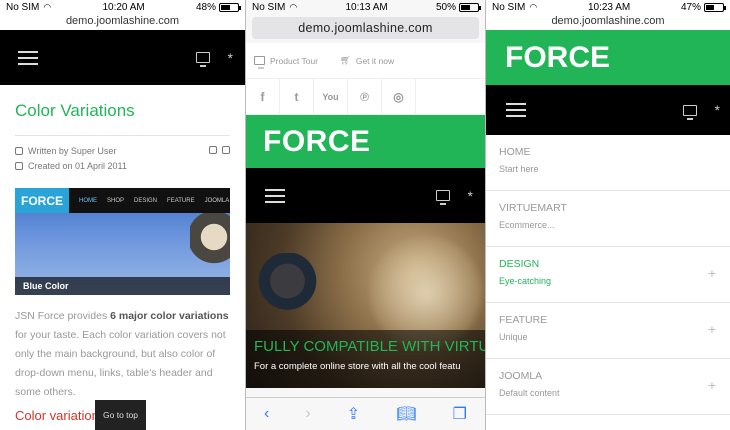 This screenshot has height=430, width=730. Describe the element at coordinates (263, 97) in the screenshot. I see `facebook-icon: f` at that location.